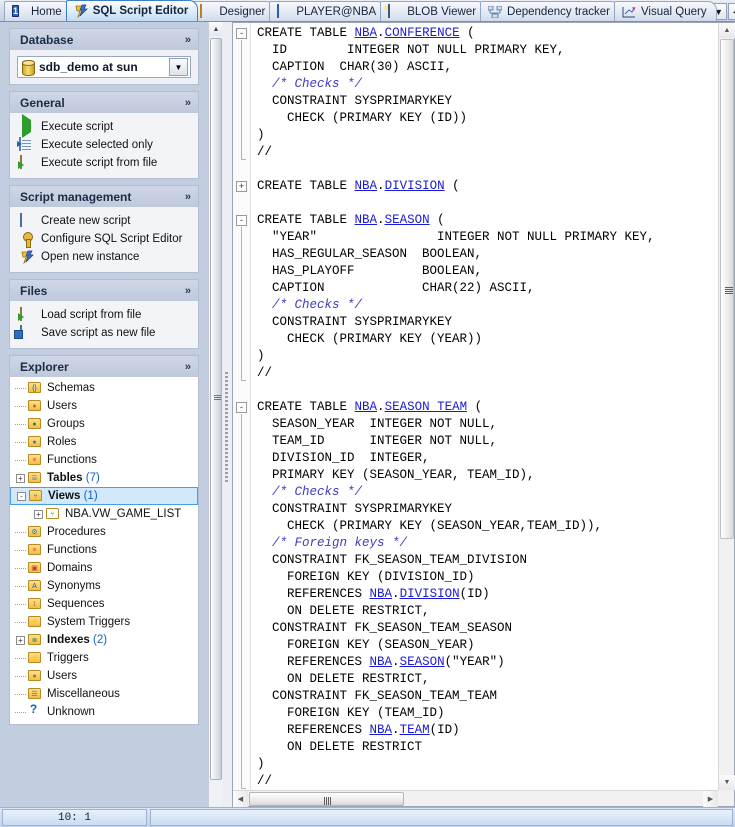  Describe the element at coordinates (178, 67) in the screenshot. I see `chevron-down-icon: ▼` at that location.